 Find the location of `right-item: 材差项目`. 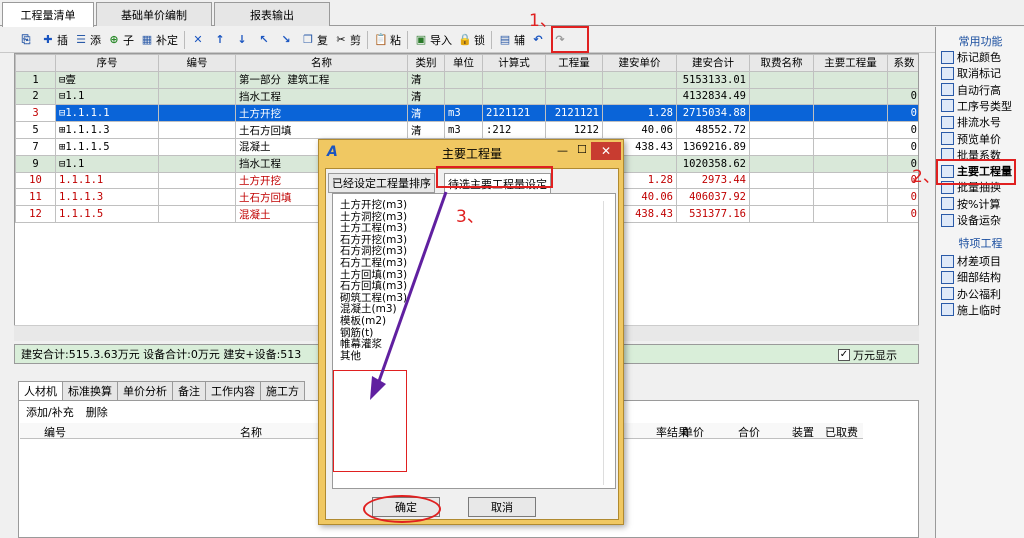

right-item: 材差项目 is located at coordinates (971, 261).